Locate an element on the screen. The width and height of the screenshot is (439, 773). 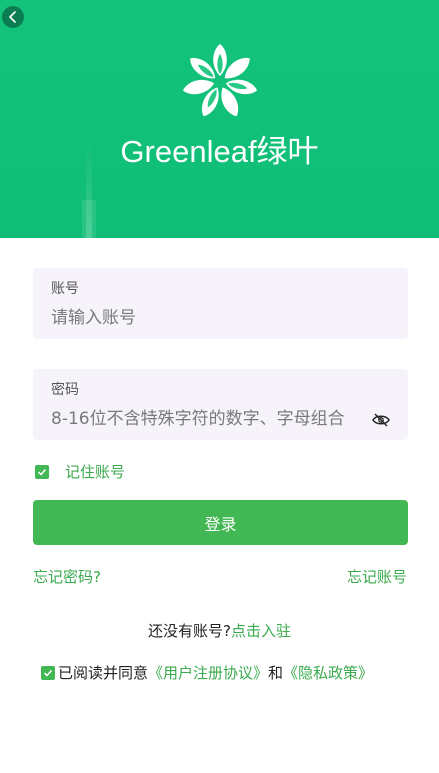
username-label: 账号 is located at coordinates (65, 289).